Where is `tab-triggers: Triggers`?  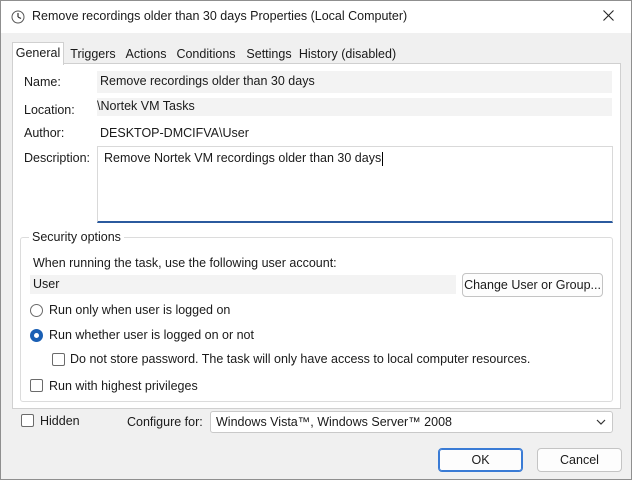
tab-triggers: Triggers is located at coordinates (93, 53).